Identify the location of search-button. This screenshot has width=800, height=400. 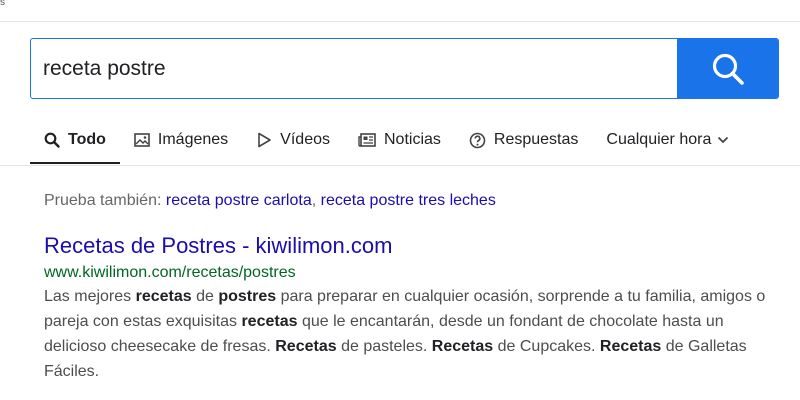
(727, 68).